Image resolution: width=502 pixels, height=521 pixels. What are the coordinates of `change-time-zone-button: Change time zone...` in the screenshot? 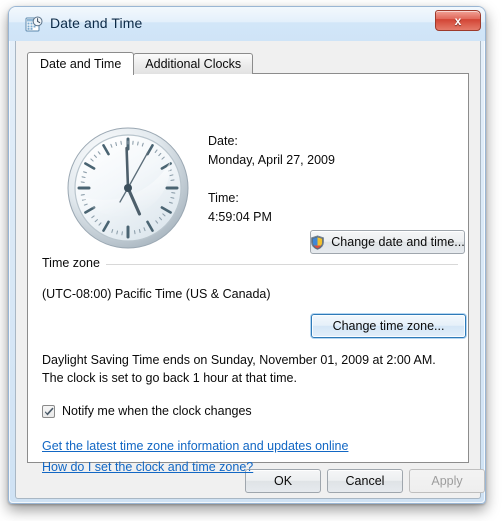 It's located at (388, 326).